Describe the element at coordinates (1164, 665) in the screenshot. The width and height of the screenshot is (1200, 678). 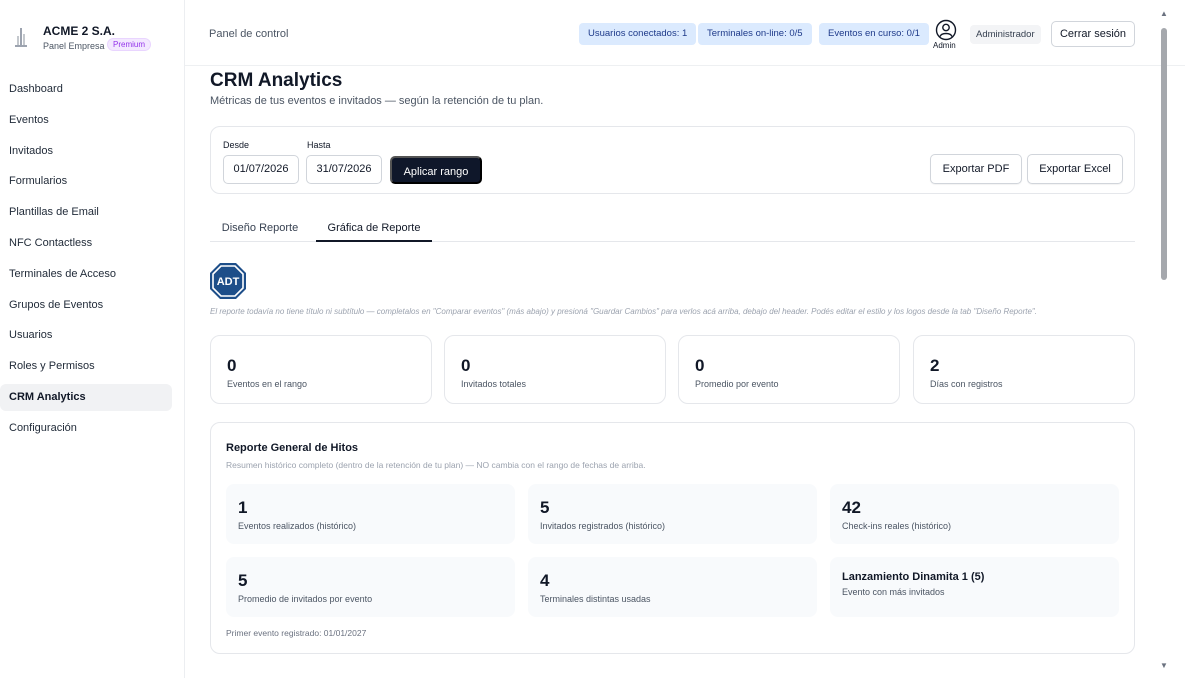
I see `scroll-down-icon: ▼` at that location.